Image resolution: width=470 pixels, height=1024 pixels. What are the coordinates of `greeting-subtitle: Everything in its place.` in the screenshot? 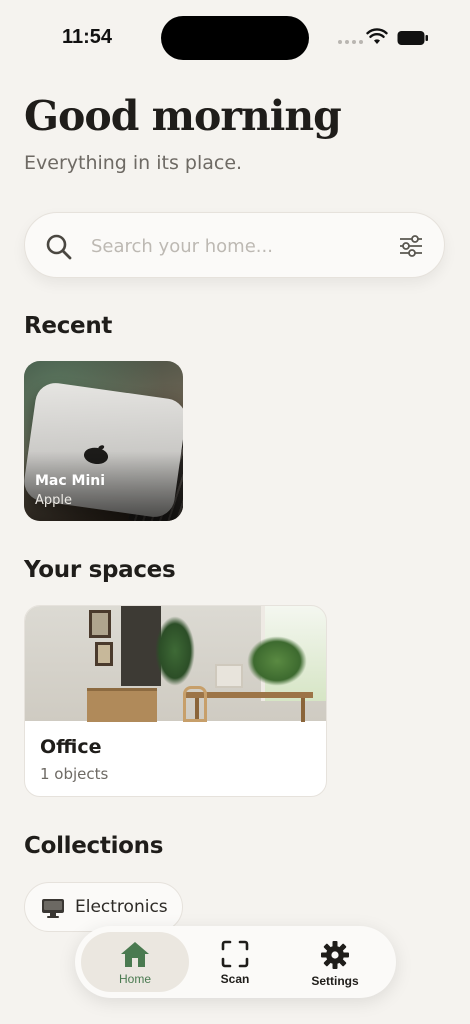 It's located at (133, 163).